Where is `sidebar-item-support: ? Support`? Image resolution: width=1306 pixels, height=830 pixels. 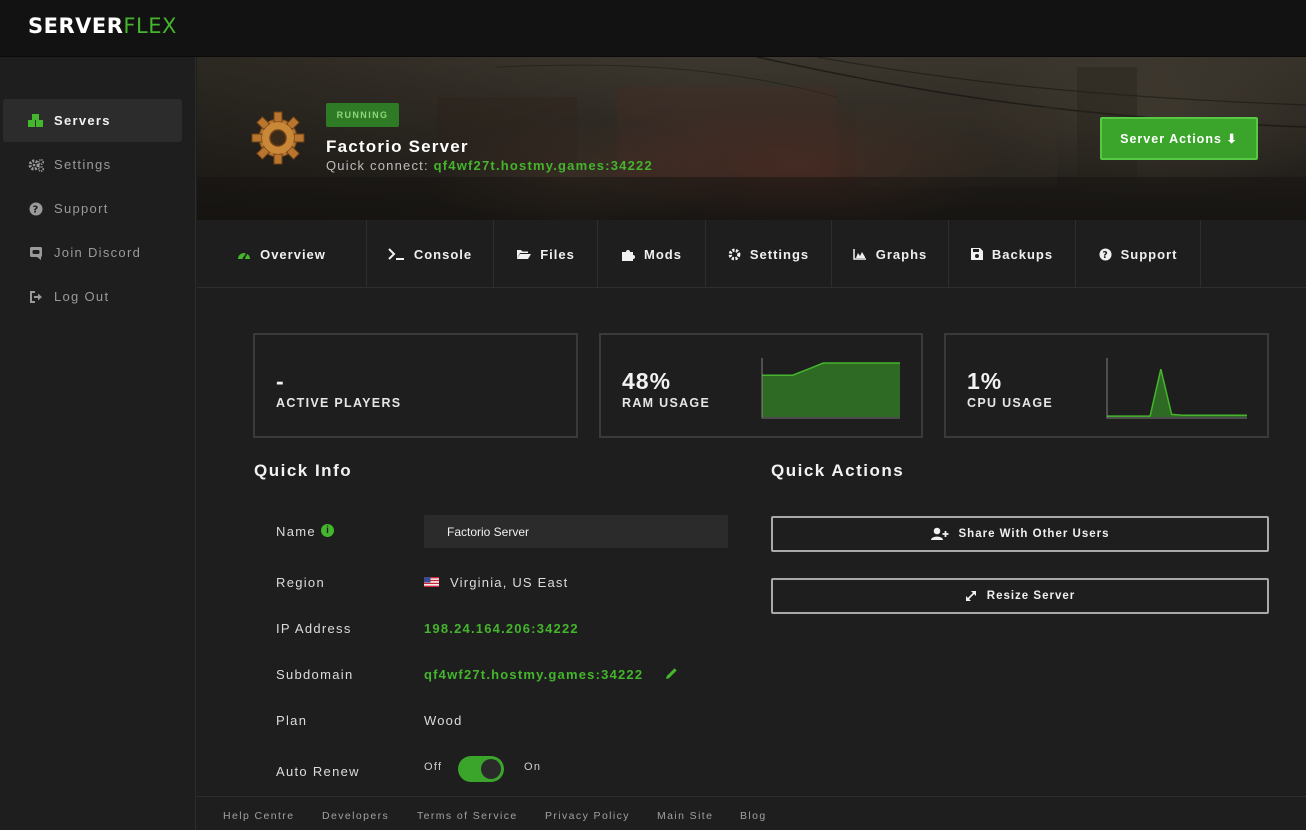 sidebar-item-support: ? Support is located at coordinates (92, 208).